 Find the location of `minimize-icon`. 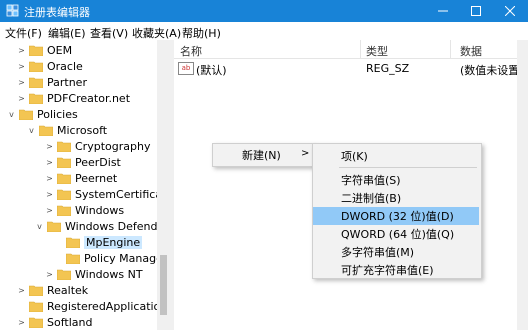

minimize-icon is located at coordinates (443, 11).